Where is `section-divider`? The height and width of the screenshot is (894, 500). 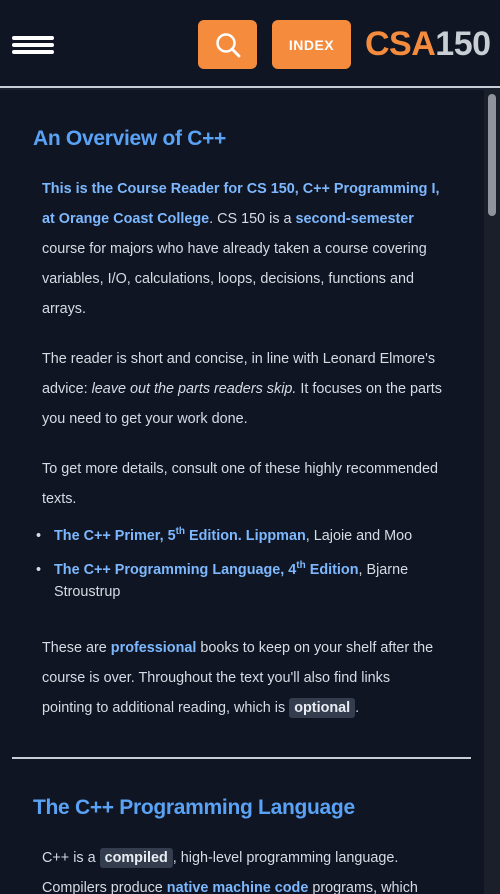 section-divider is located at coordinates (241, 758).